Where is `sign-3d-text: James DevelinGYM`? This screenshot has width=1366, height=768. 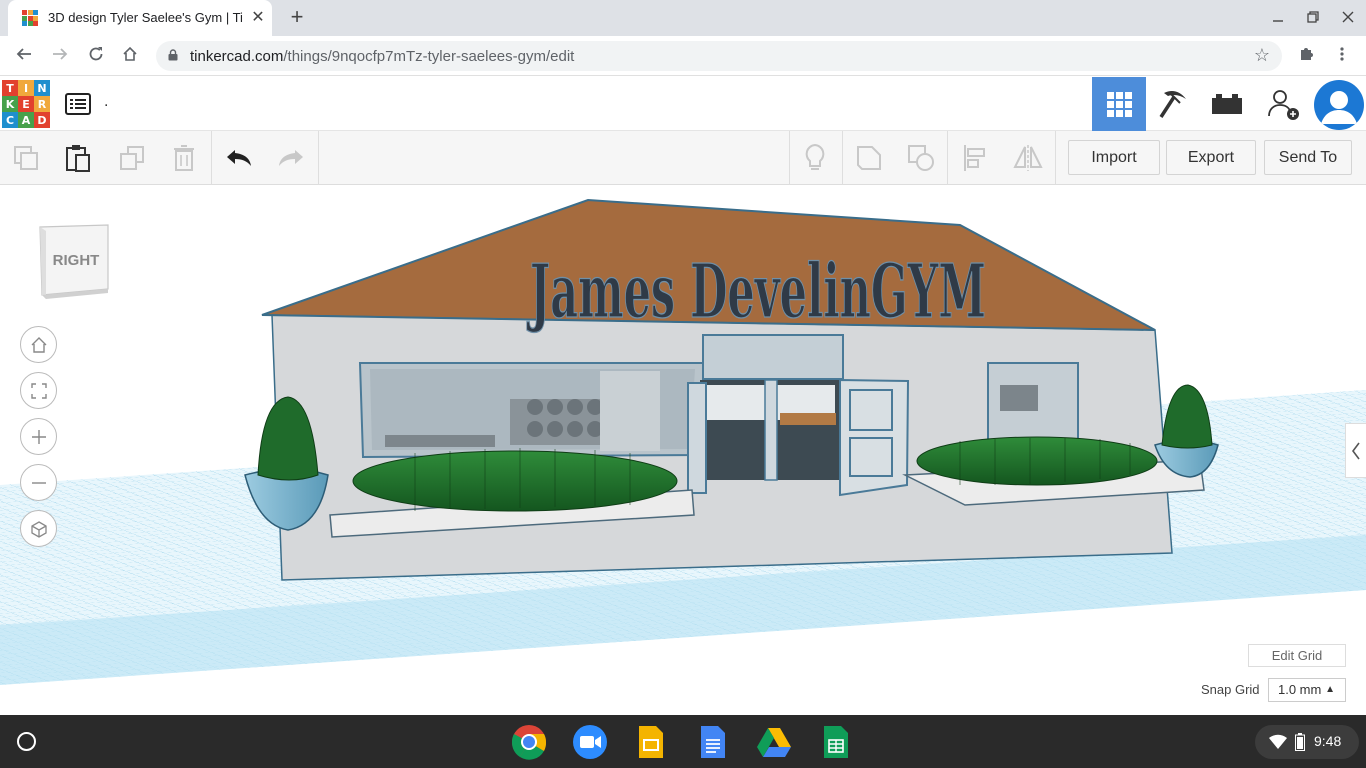 sign-3d-text: James DevelinGYM is located at coordinates (756, 292).